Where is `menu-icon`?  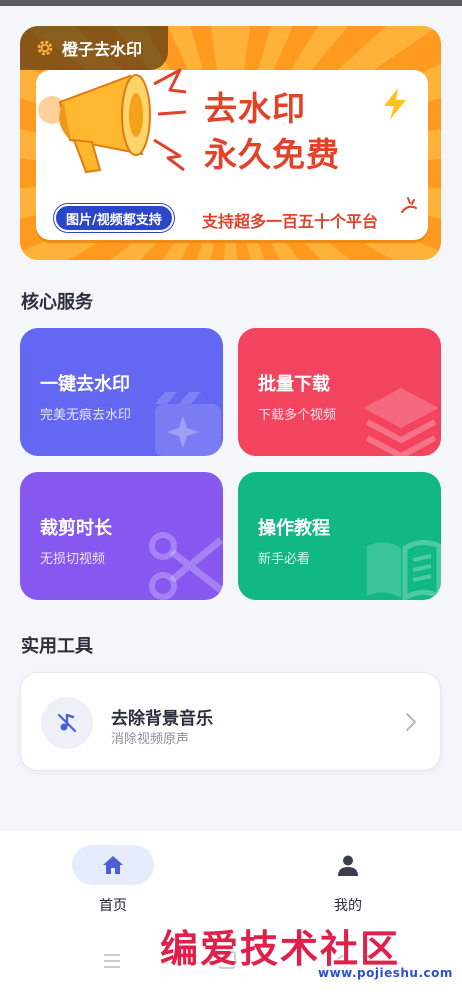 menu-icon is located at coordinates (112, 961).